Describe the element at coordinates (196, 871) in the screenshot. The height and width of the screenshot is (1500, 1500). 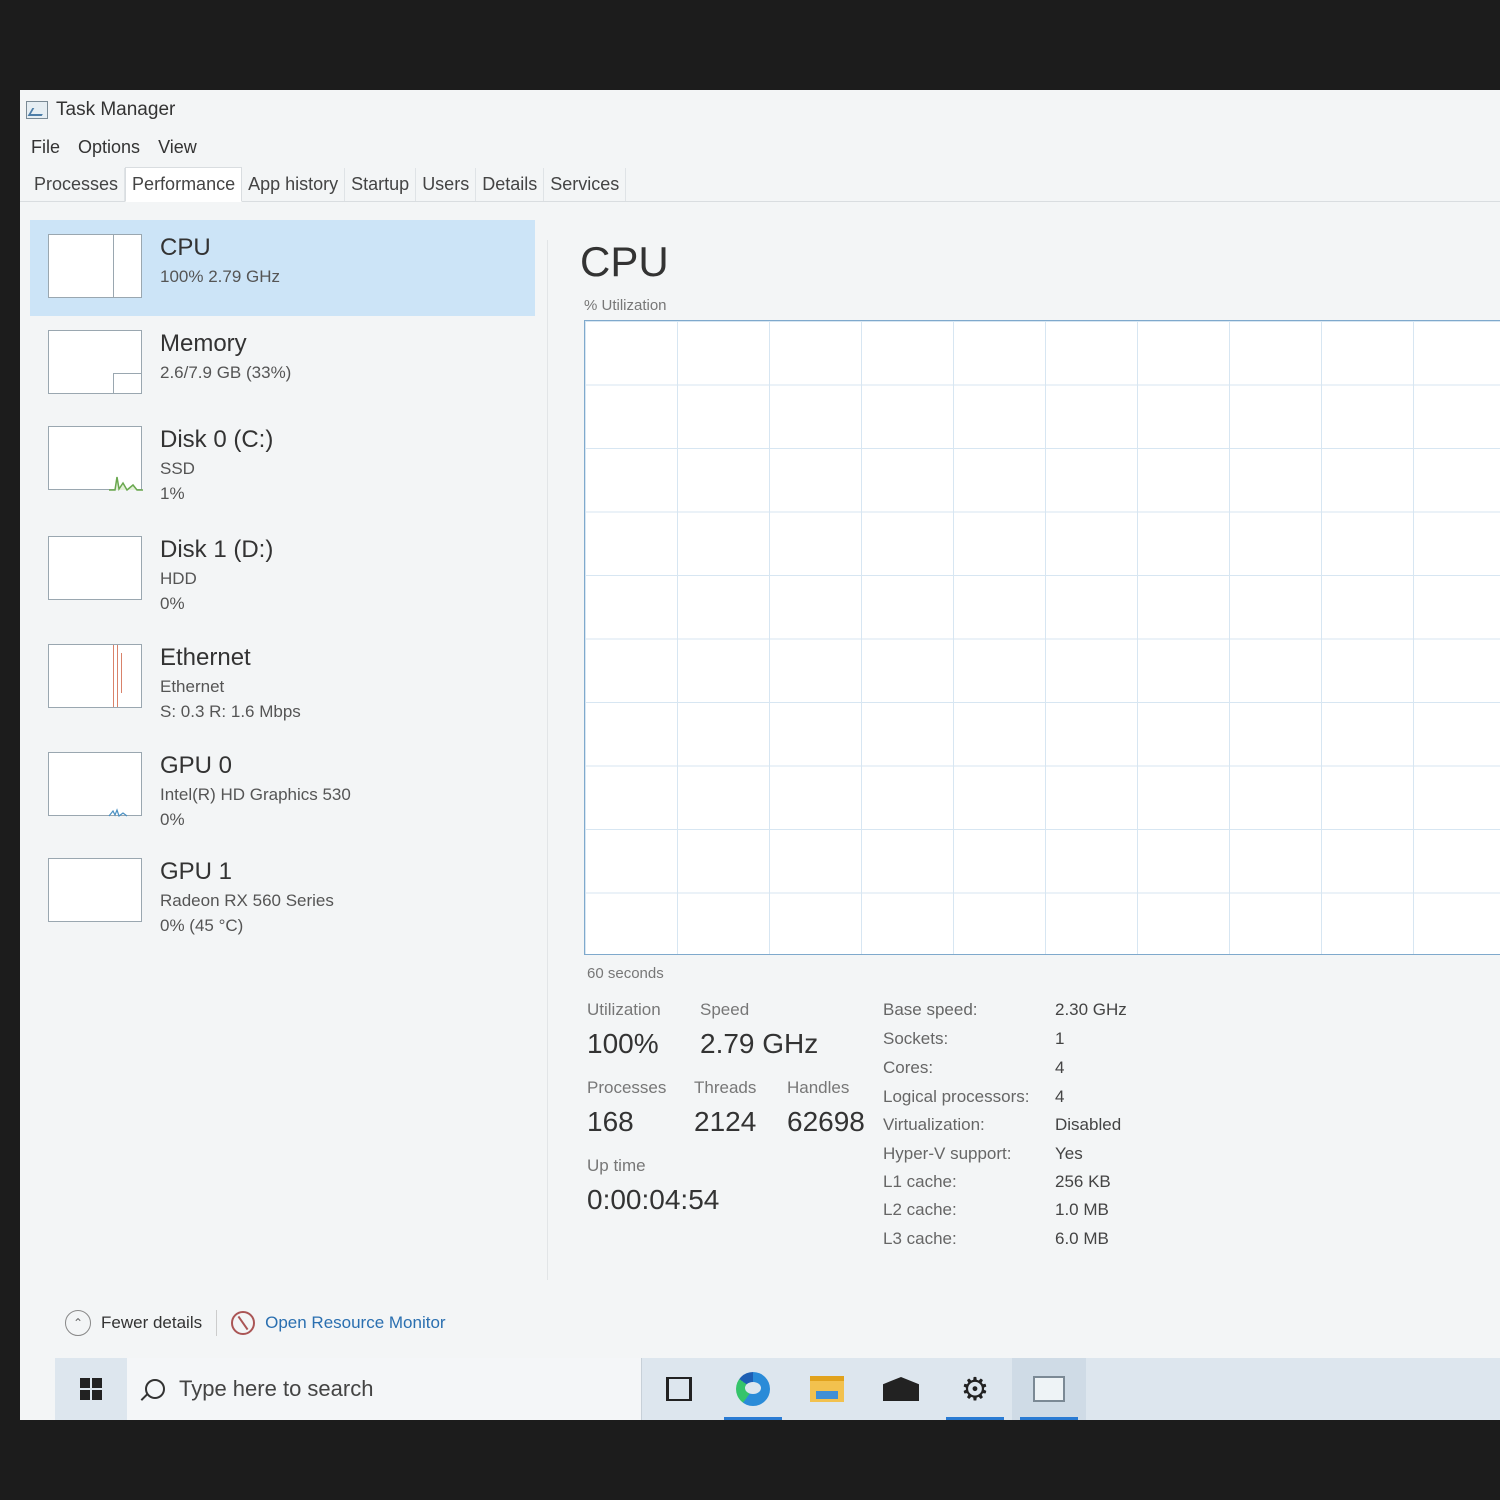
I see `sidebar-item-title: GPU 1` at that location.